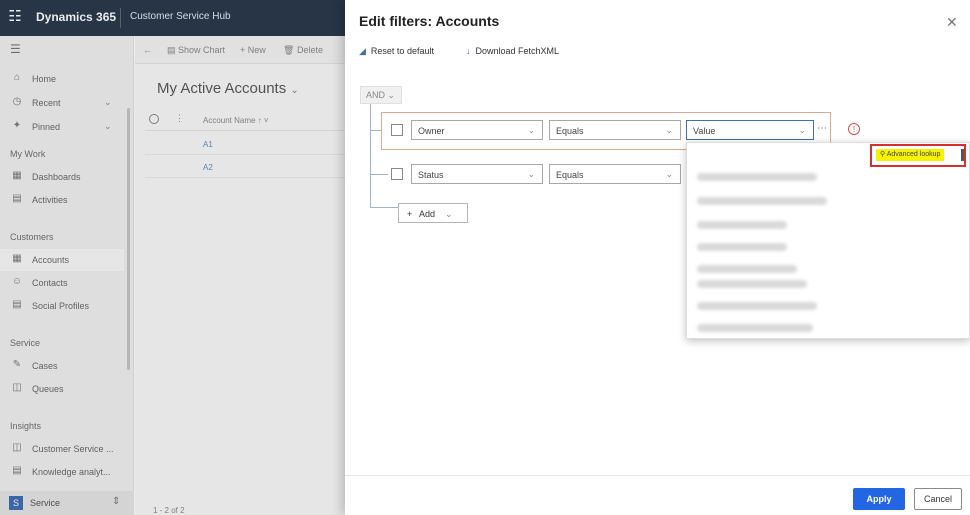 The image size is (970, 515). Describe the element at coordinates (245, 167) in the screenshot. I see `table-row: A2` at that location.